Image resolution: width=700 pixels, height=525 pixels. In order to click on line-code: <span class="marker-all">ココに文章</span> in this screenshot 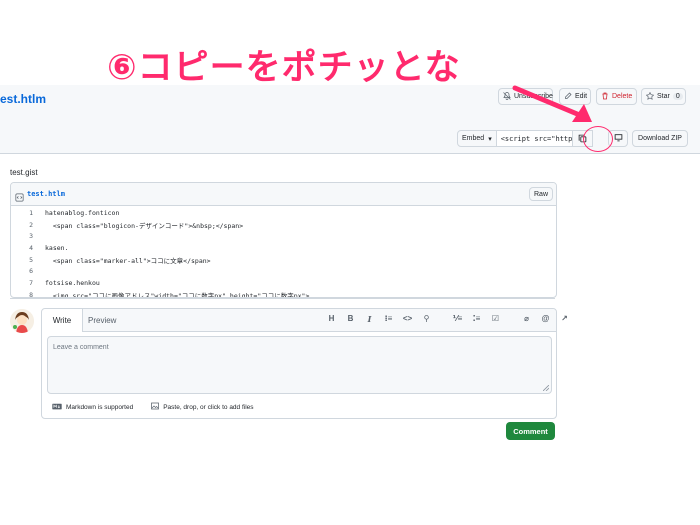, I will do `click(128, 260)`.